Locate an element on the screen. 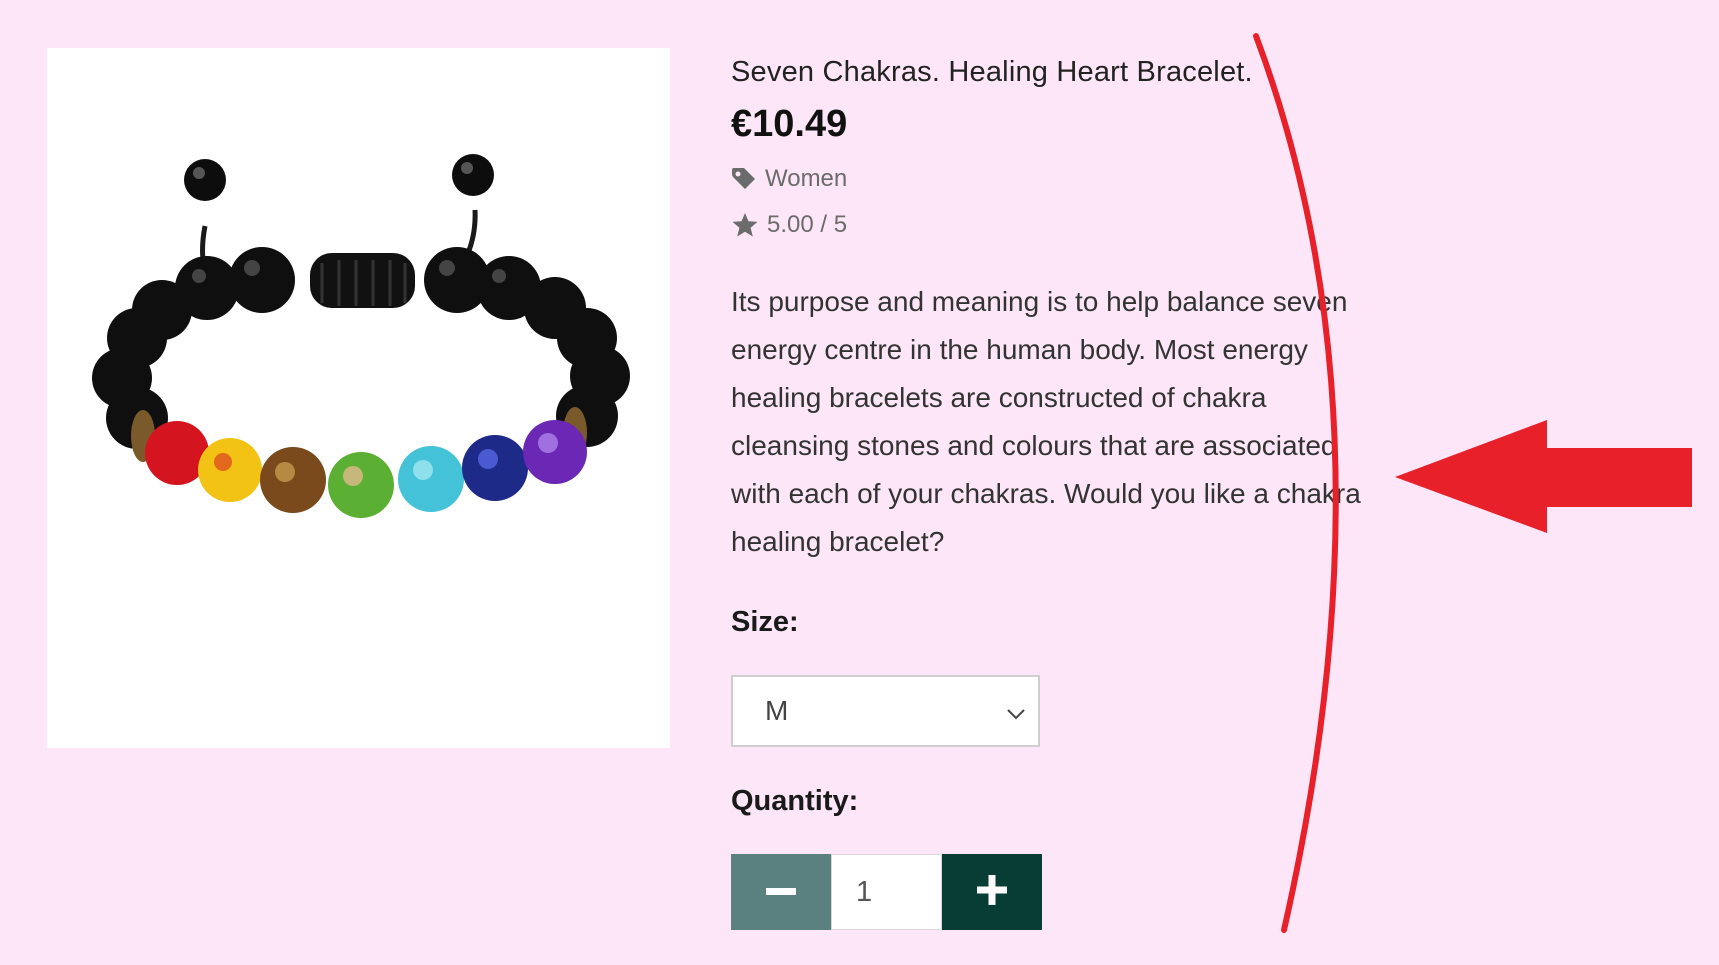 This screenshot has height=965, width=1719. product-rating: 5.00 / 5 is located at coordinates (1051, 225).